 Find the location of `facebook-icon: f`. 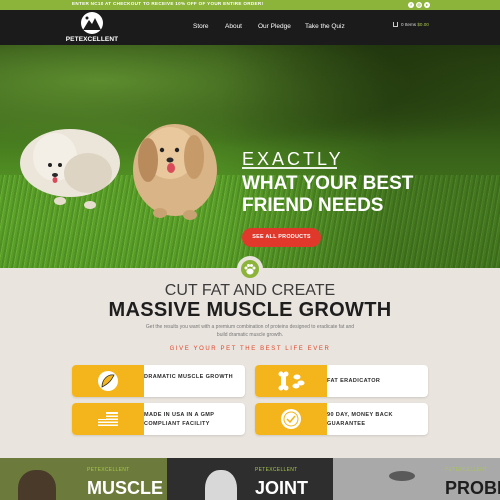

facebook-icon: f is located at coordinates (411, 5).